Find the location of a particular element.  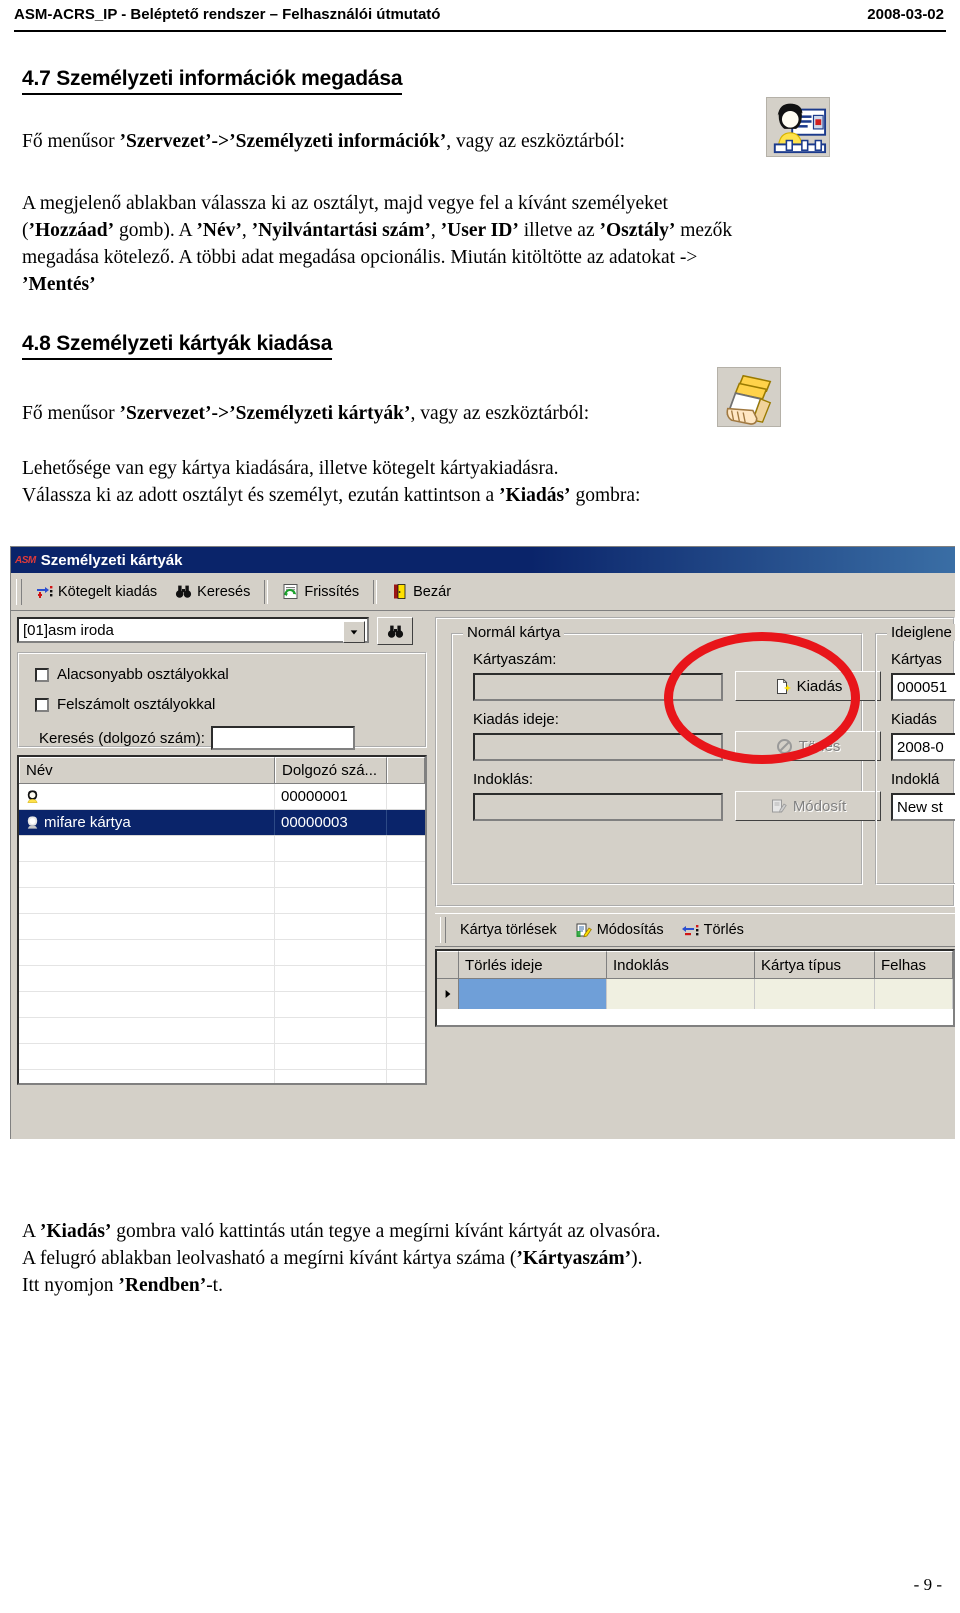

refresh-icon is located at coordinates (290, 591).